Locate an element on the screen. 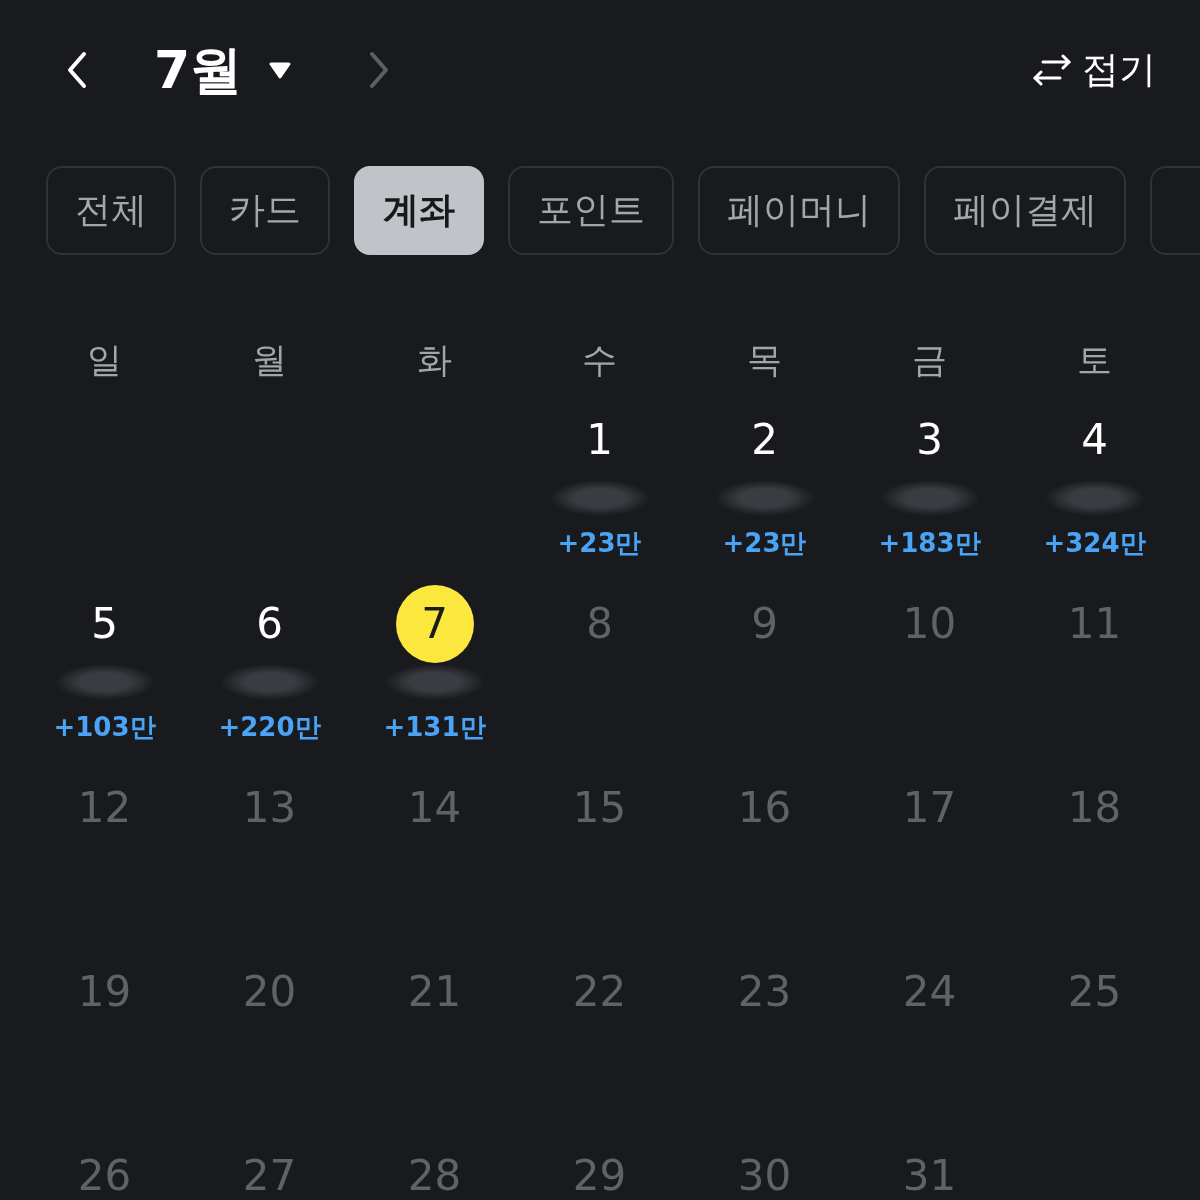 The height and width of the screenshot is (1200, 1200). filter-tab: 페이머니 is located at coordinates (799, 210).